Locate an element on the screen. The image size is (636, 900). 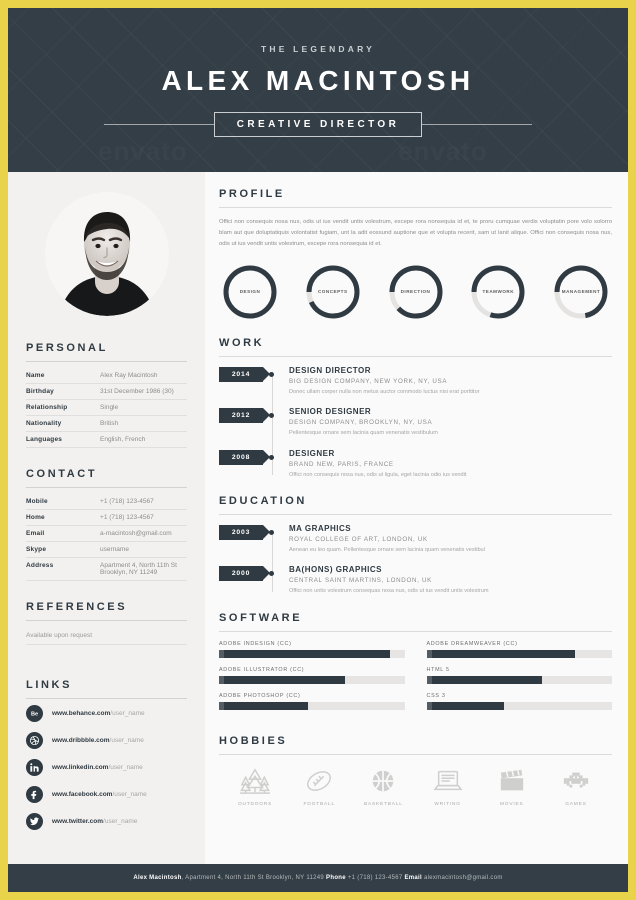
skill-label: MANAGEMENT is located at coordinates (581, 292).